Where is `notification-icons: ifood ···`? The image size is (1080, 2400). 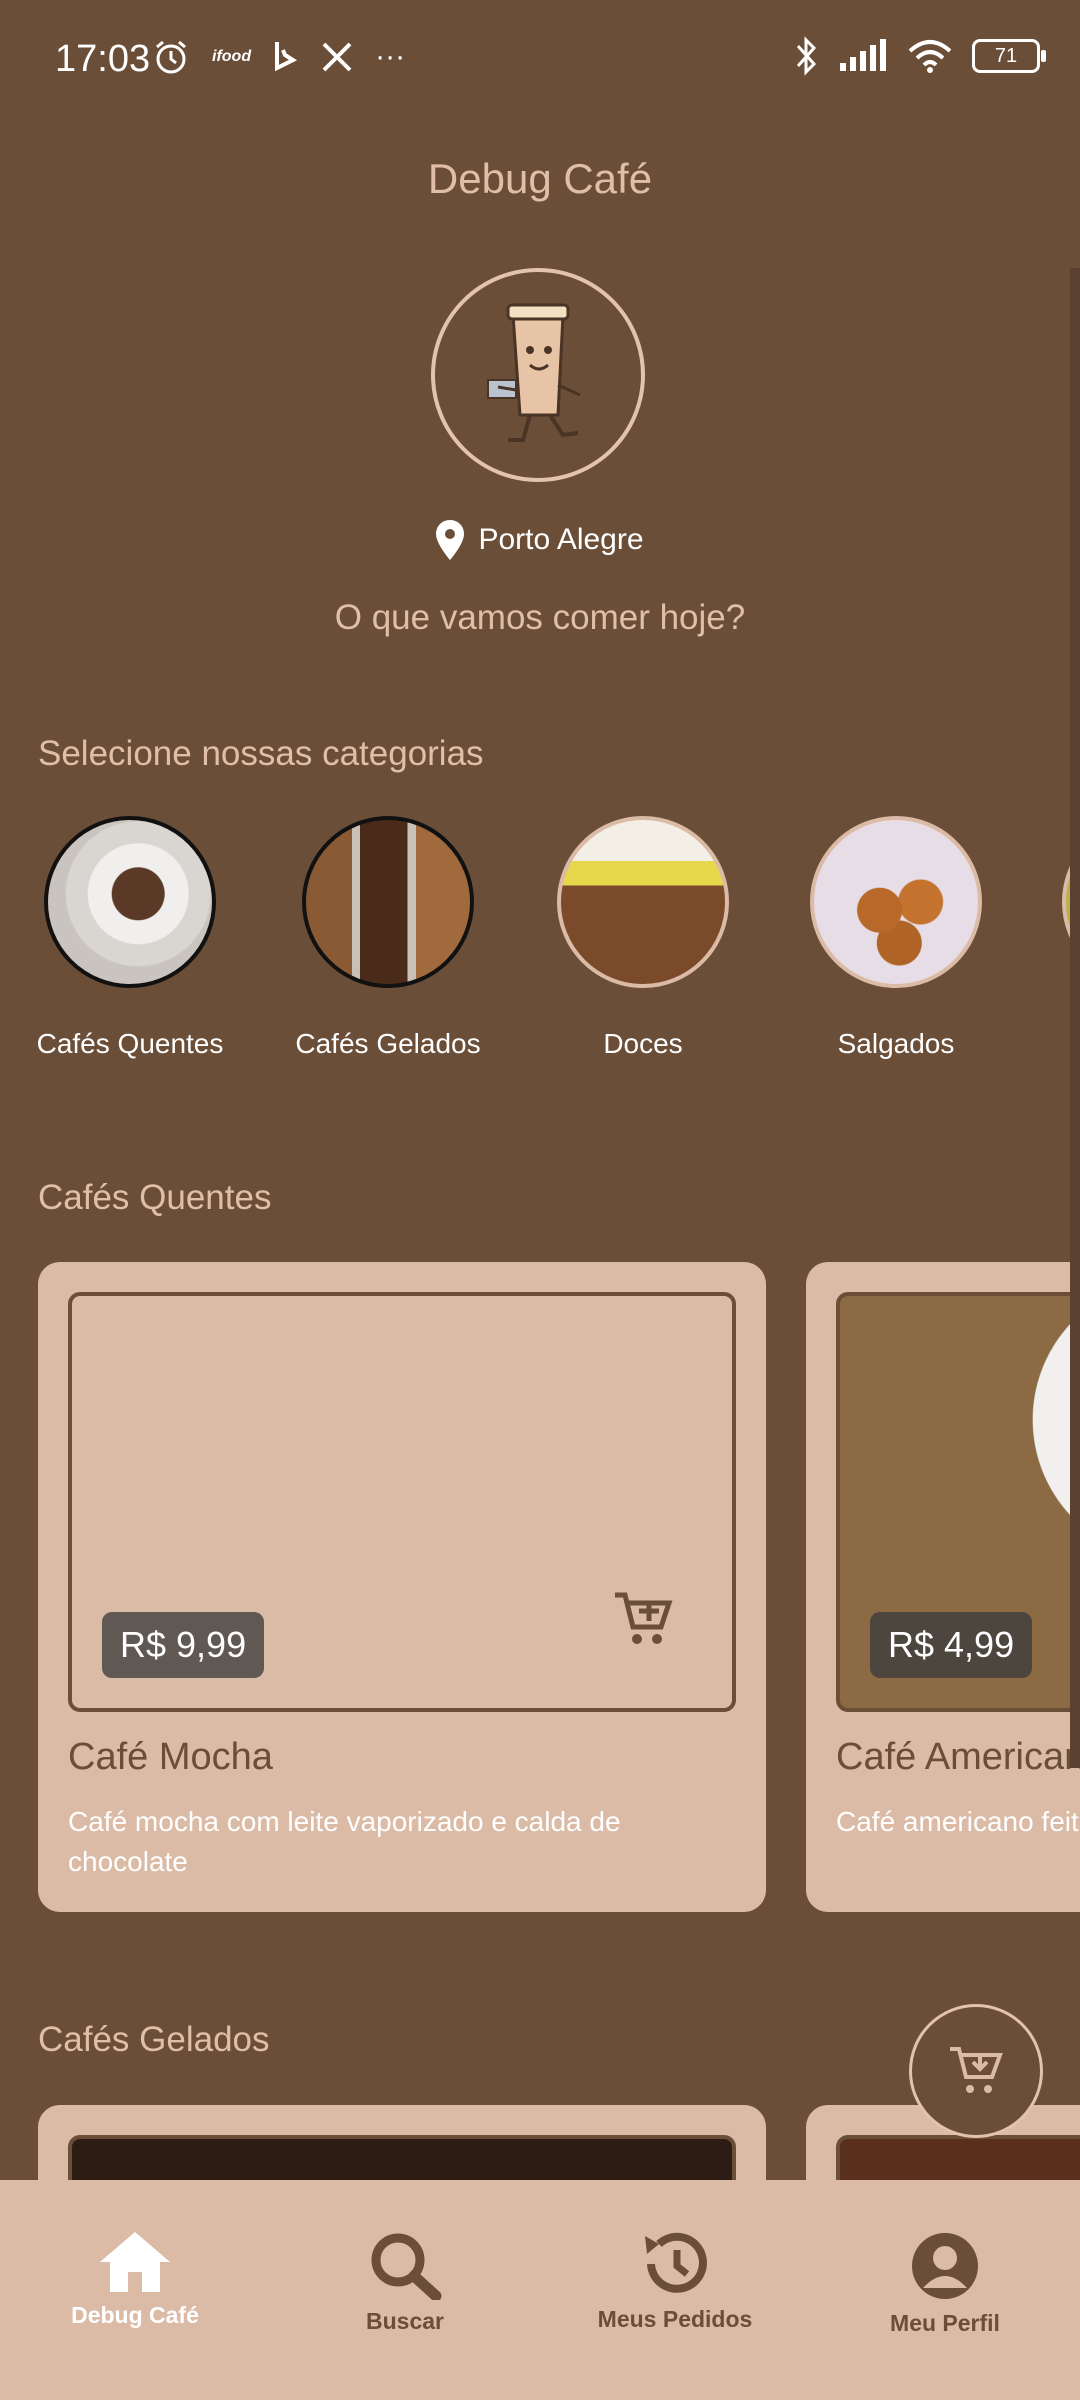 notification-icons: ifood ··· is located at coordinates (278, 57).